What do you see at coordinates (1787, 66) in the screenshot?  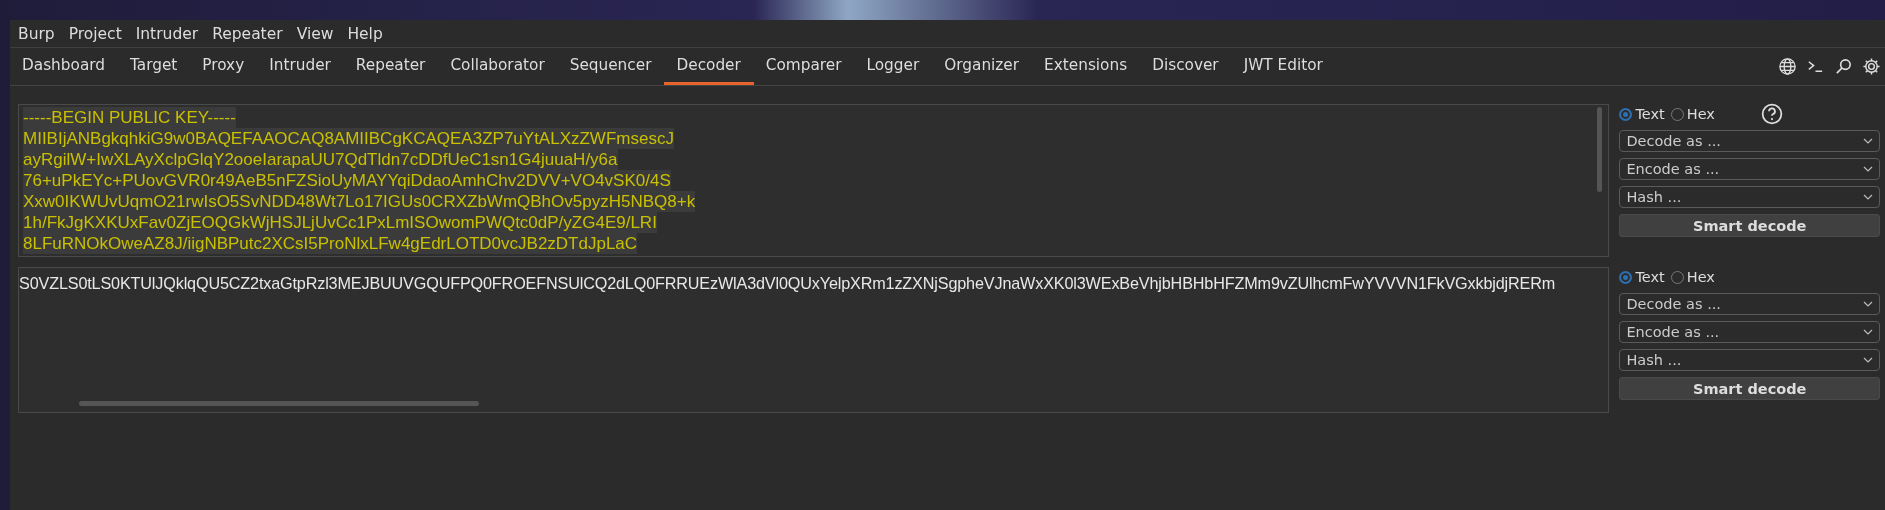 I see `globe-icon` at bounding box center [1787, 66].